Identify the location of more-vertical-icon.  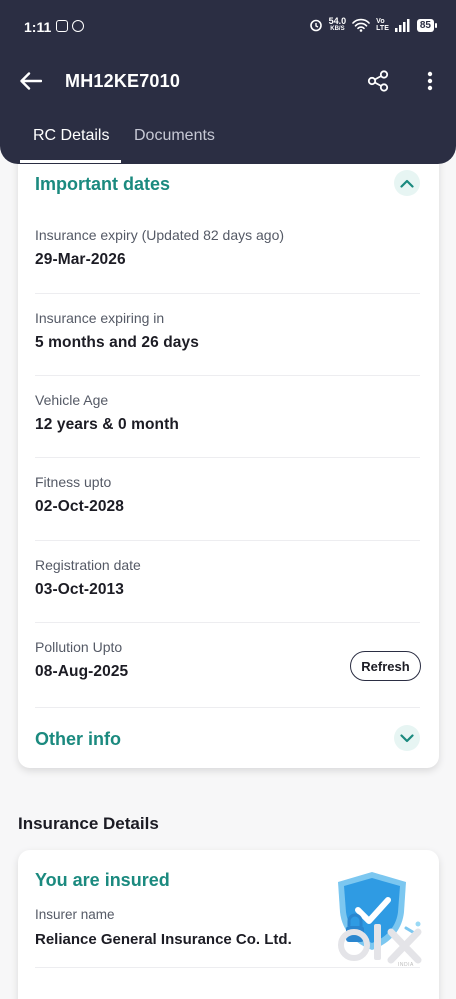
(430, 81).